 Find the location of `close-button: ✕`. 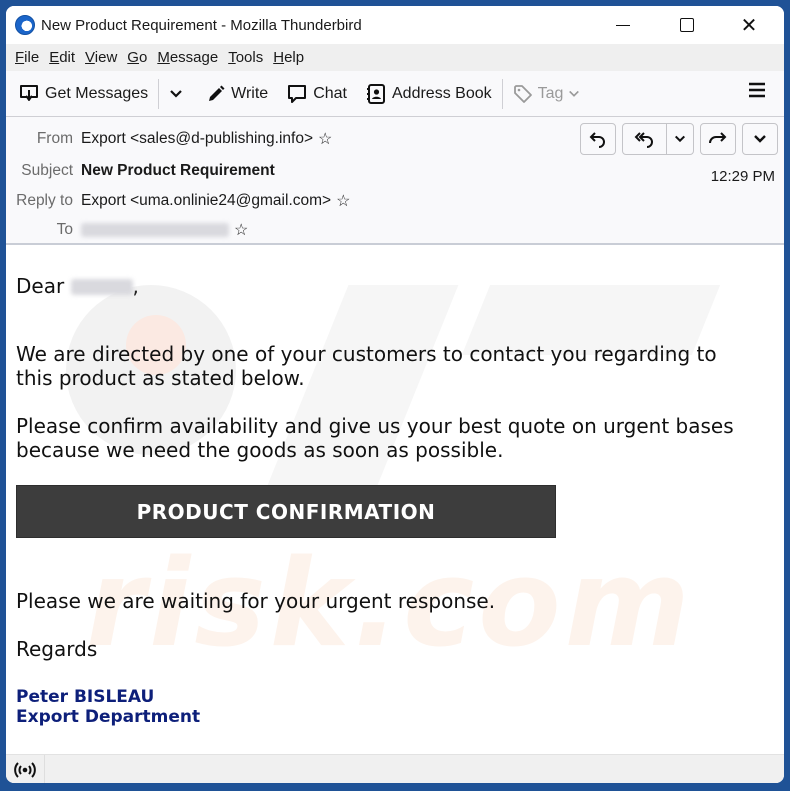

close-button: ✕ is located at coordinates (749, 25).